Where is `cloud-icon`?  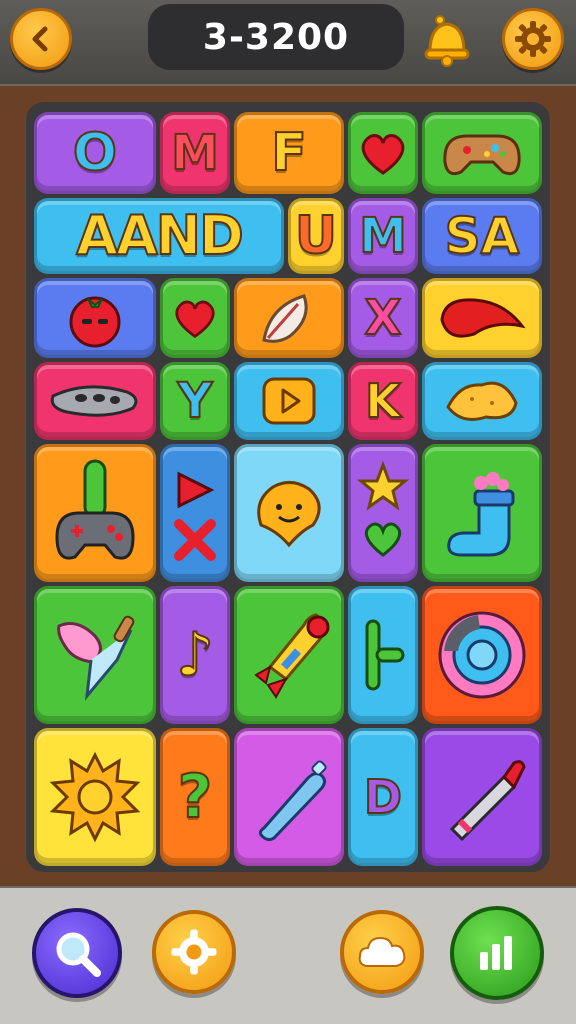 cloud-icon is located at coordinates (382, 951).